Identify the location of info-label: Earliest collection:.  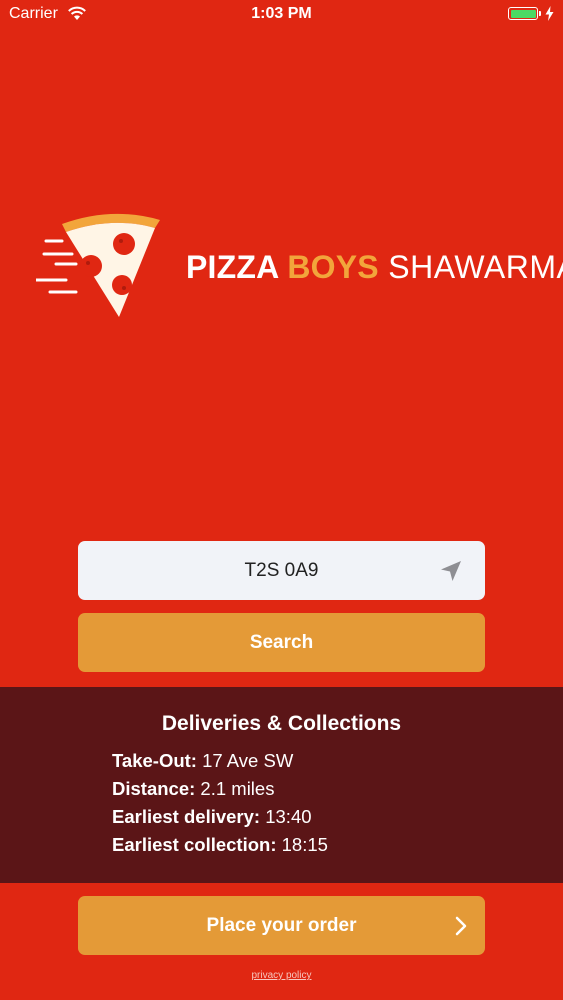
(194, 844).